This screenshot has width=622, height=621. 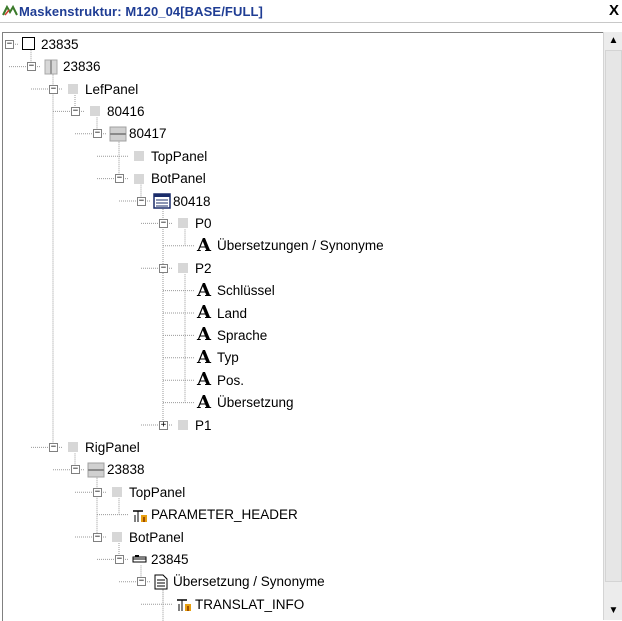 I want to click on tree-node-label: Übersetzung / Synonyme, so click(x=249, y=582).